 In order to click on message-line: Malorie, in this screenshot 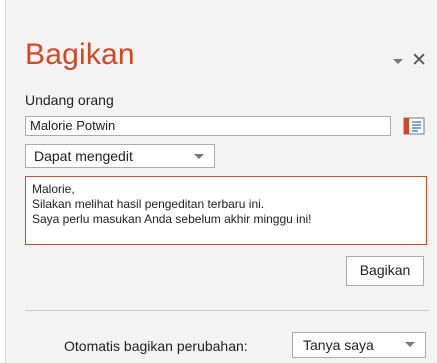, I will do `click(53, 189)`.